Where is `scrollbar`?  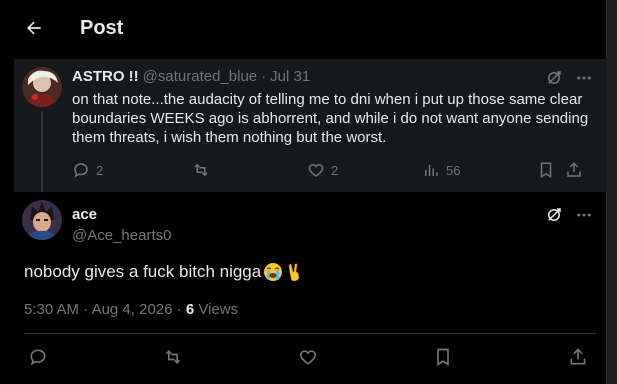 scrollbar is located at coordinates (612, 192).